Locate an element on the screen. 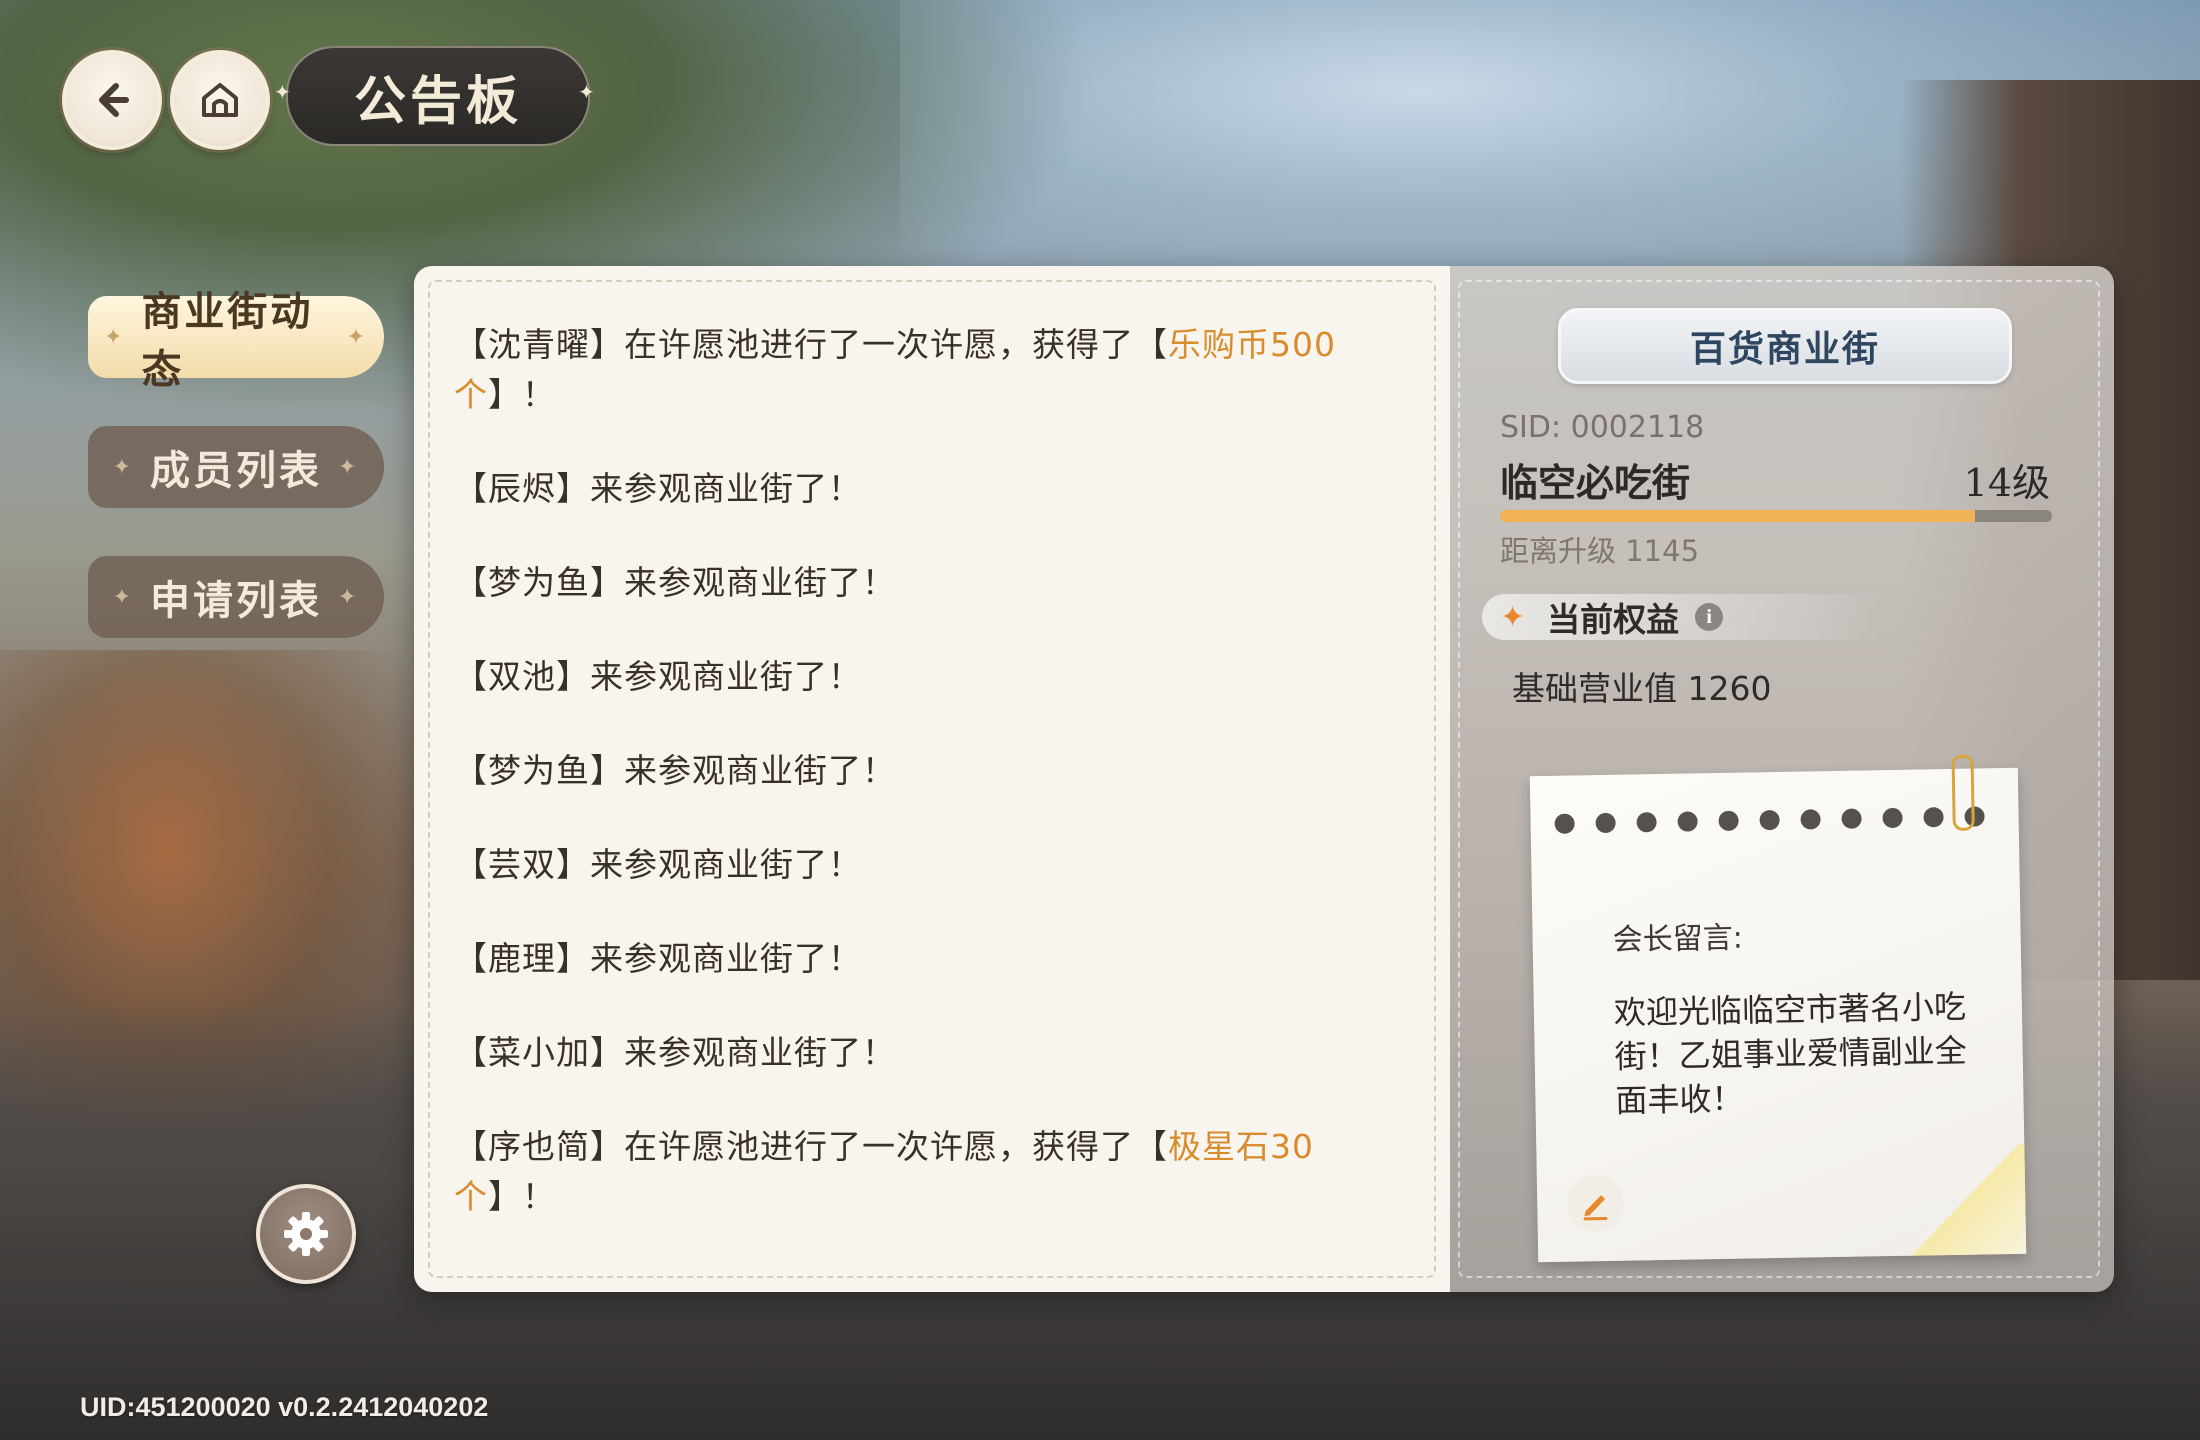 Image resolution: width=2200 pixels, height=1440 pixels. upgrade-remaining: 距离升级 1145 is located at coordinates (1600, 551).